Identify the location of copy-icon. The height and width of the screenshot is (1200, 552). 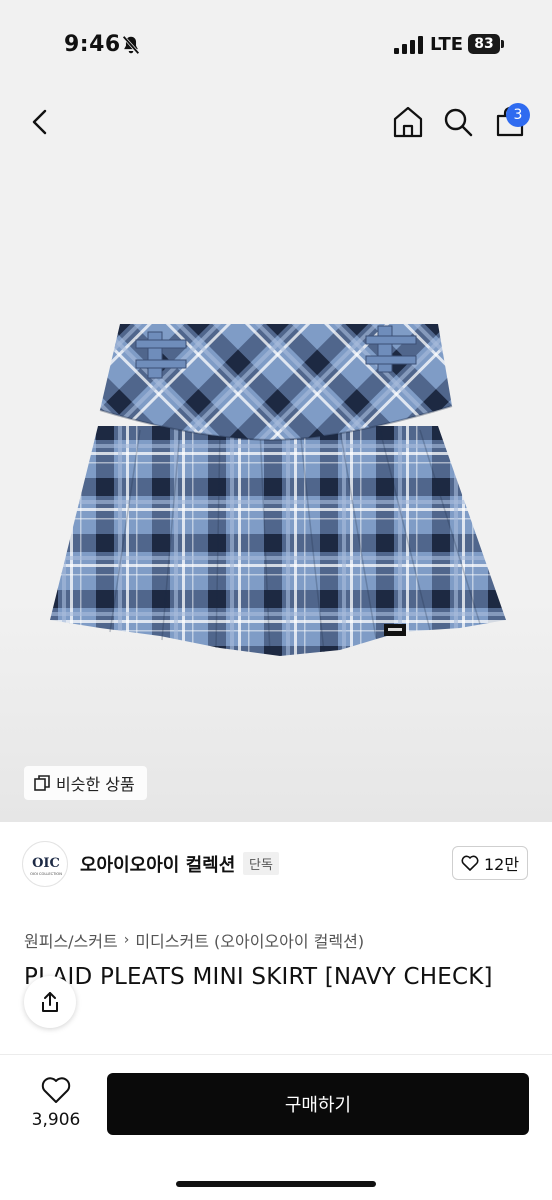
(42, 783).